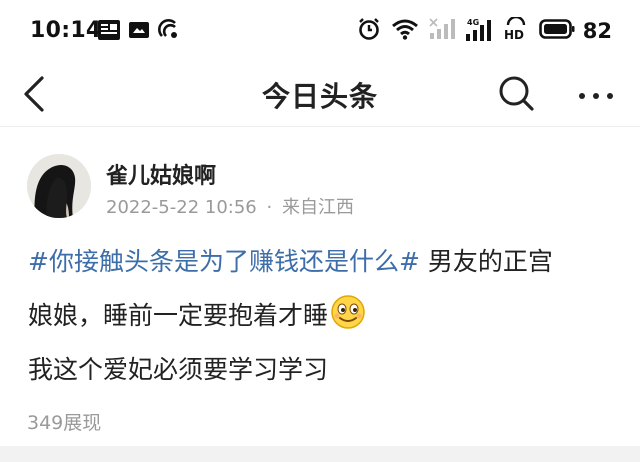  What do you see at coordinates (320, 454) in the screenshot?
I see `section-divider` at bounding box center [320, 454].